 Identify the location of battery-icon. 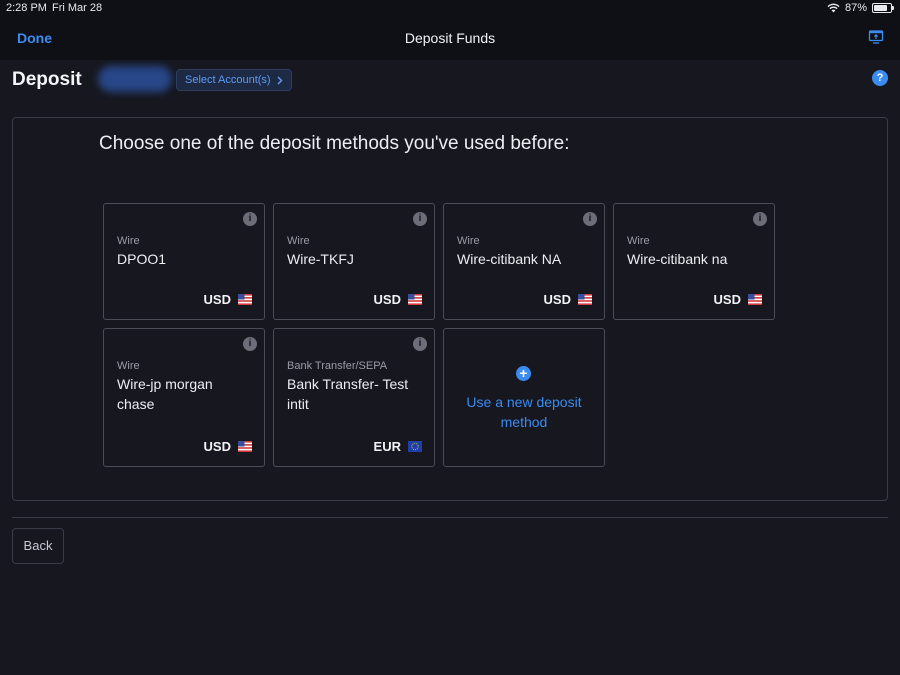
(883, 8).